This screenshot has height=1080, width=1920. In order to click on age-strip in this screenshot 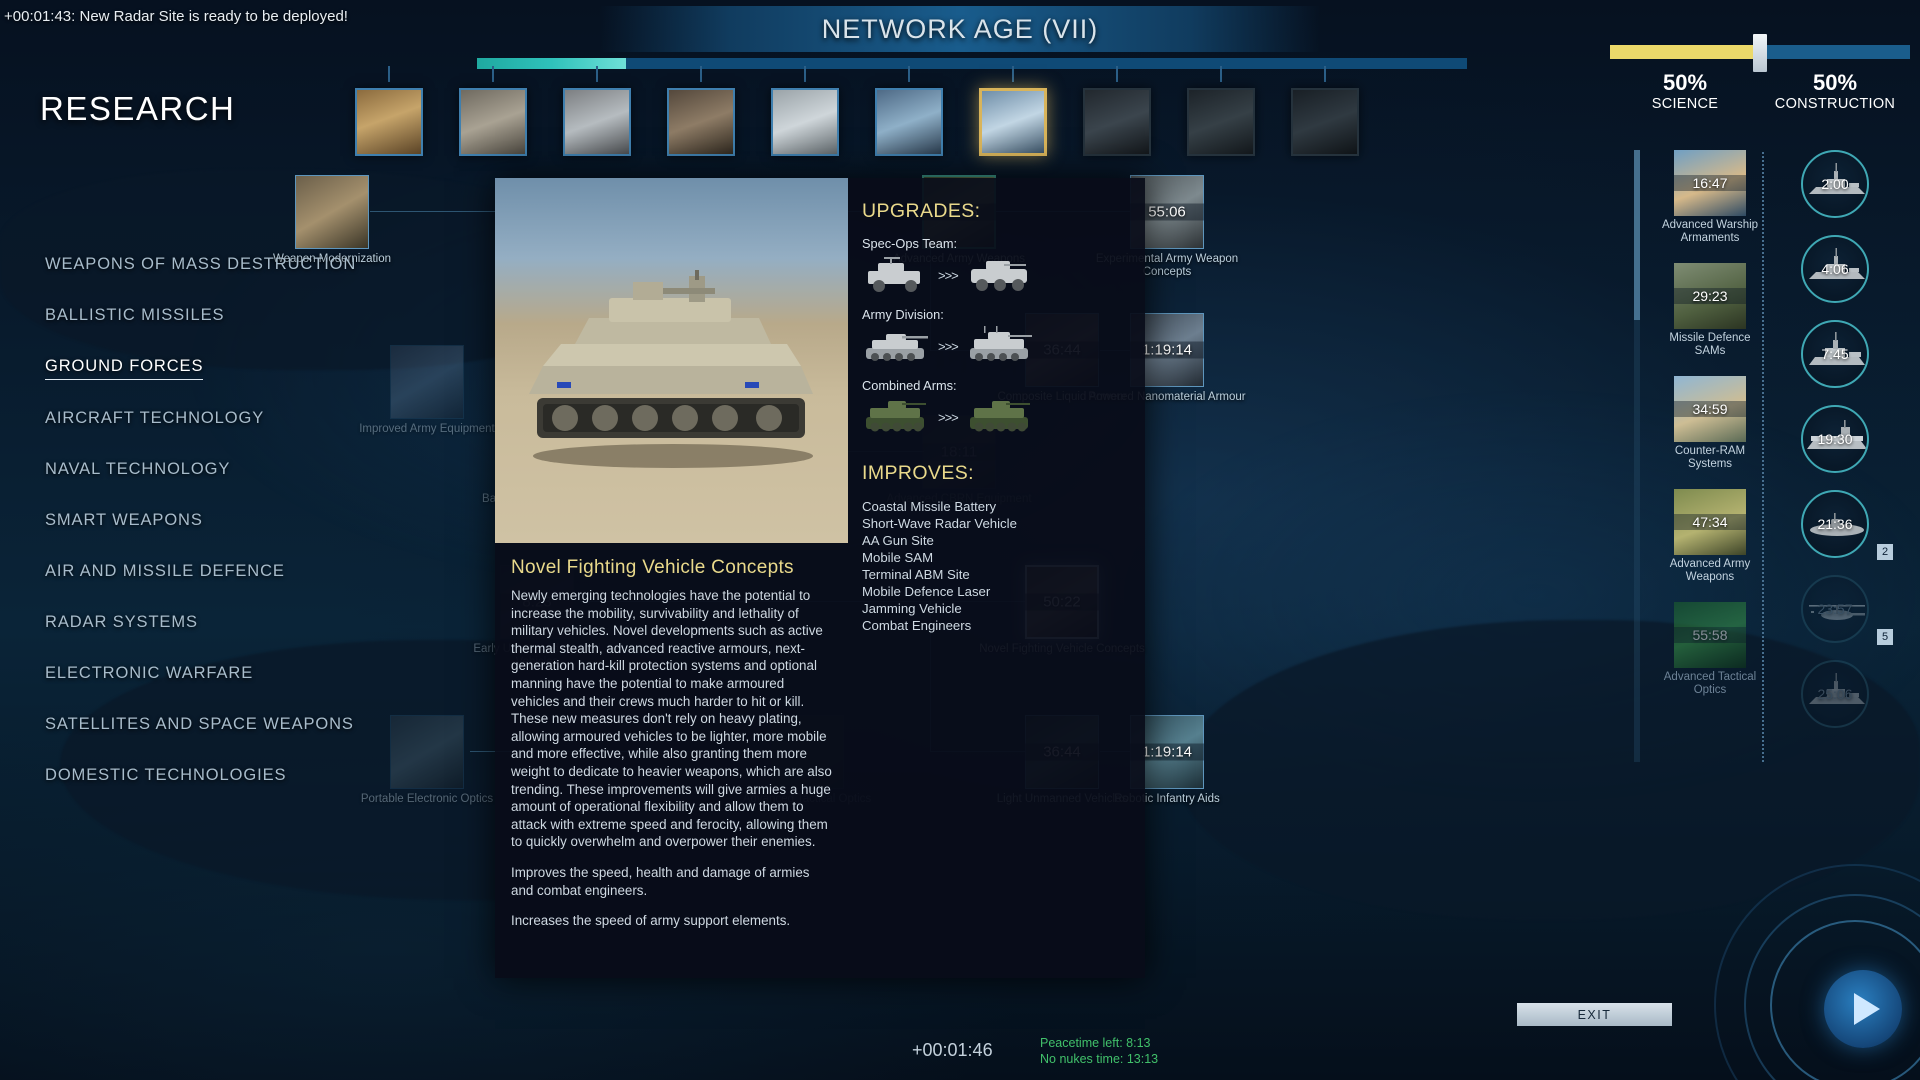, I will do `click(857, 111)`.